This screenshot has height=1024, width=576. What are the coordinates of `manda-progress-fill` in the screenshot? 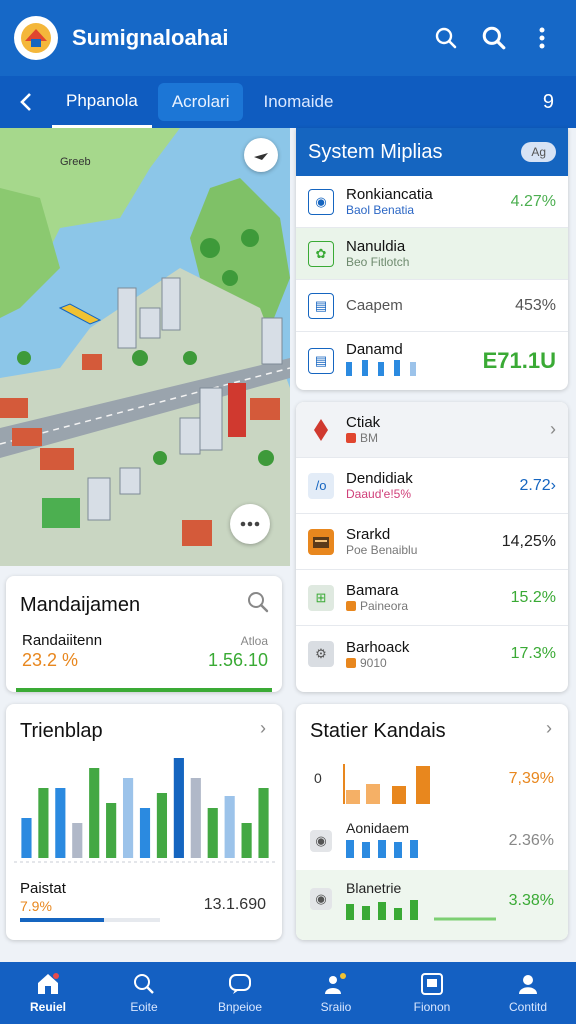 It's located at (144, 690).